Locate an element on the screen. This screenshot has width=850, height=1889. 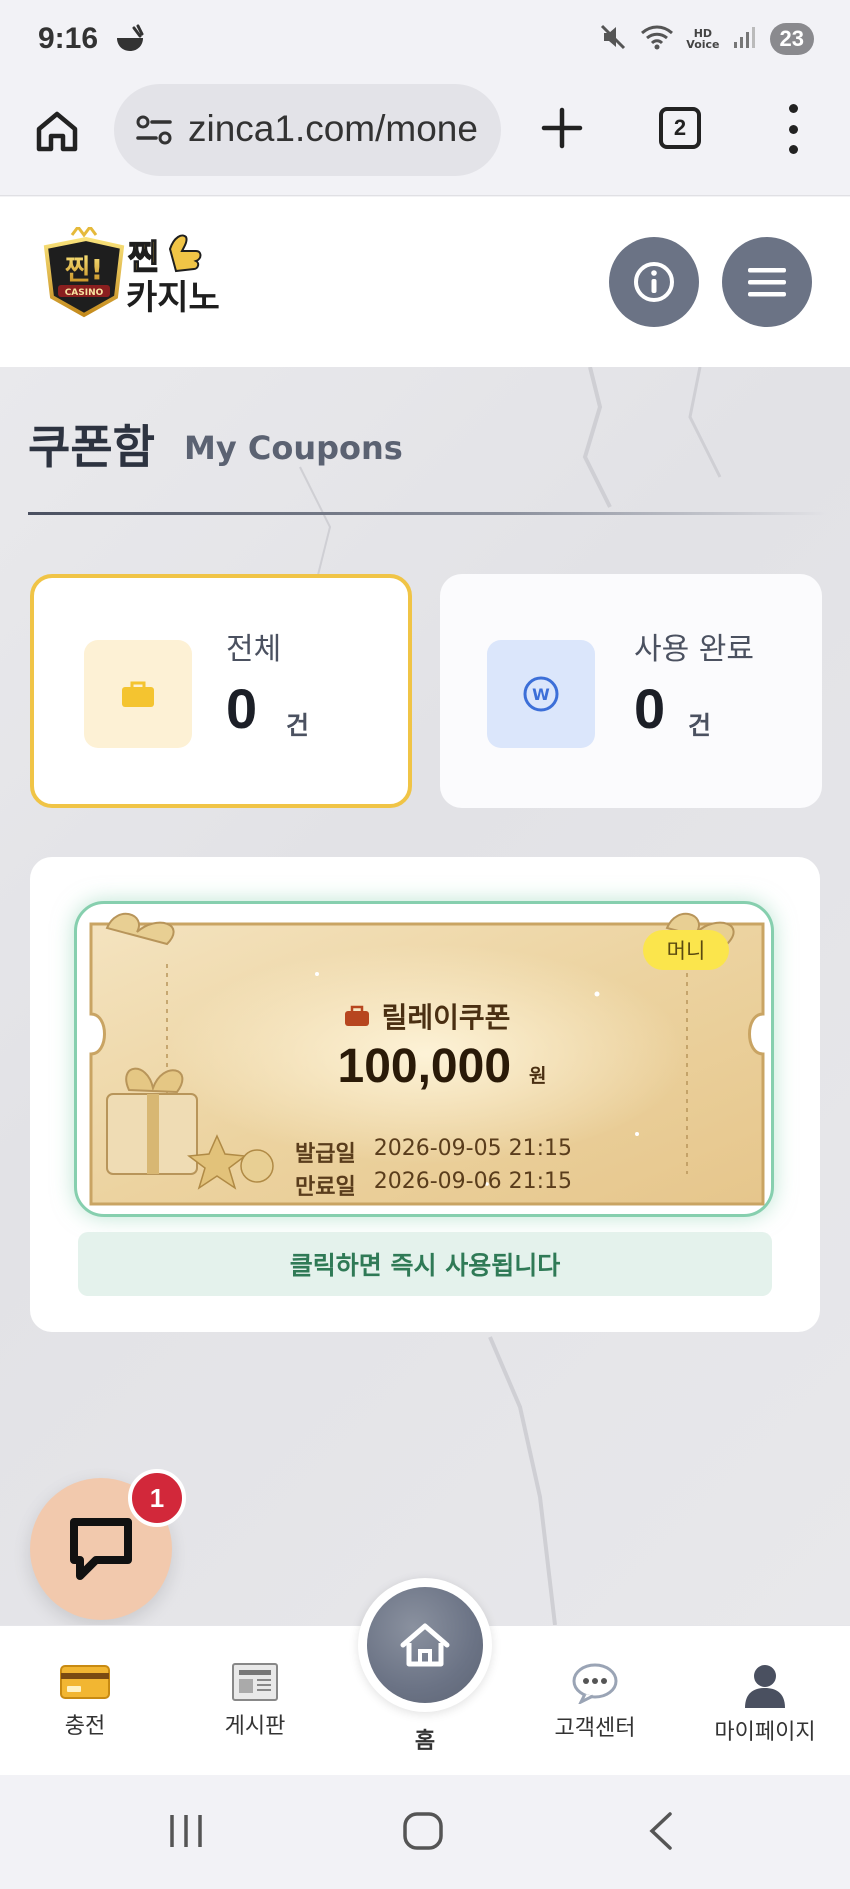
hamburger-menu-button is located at coordinates (767, 282).